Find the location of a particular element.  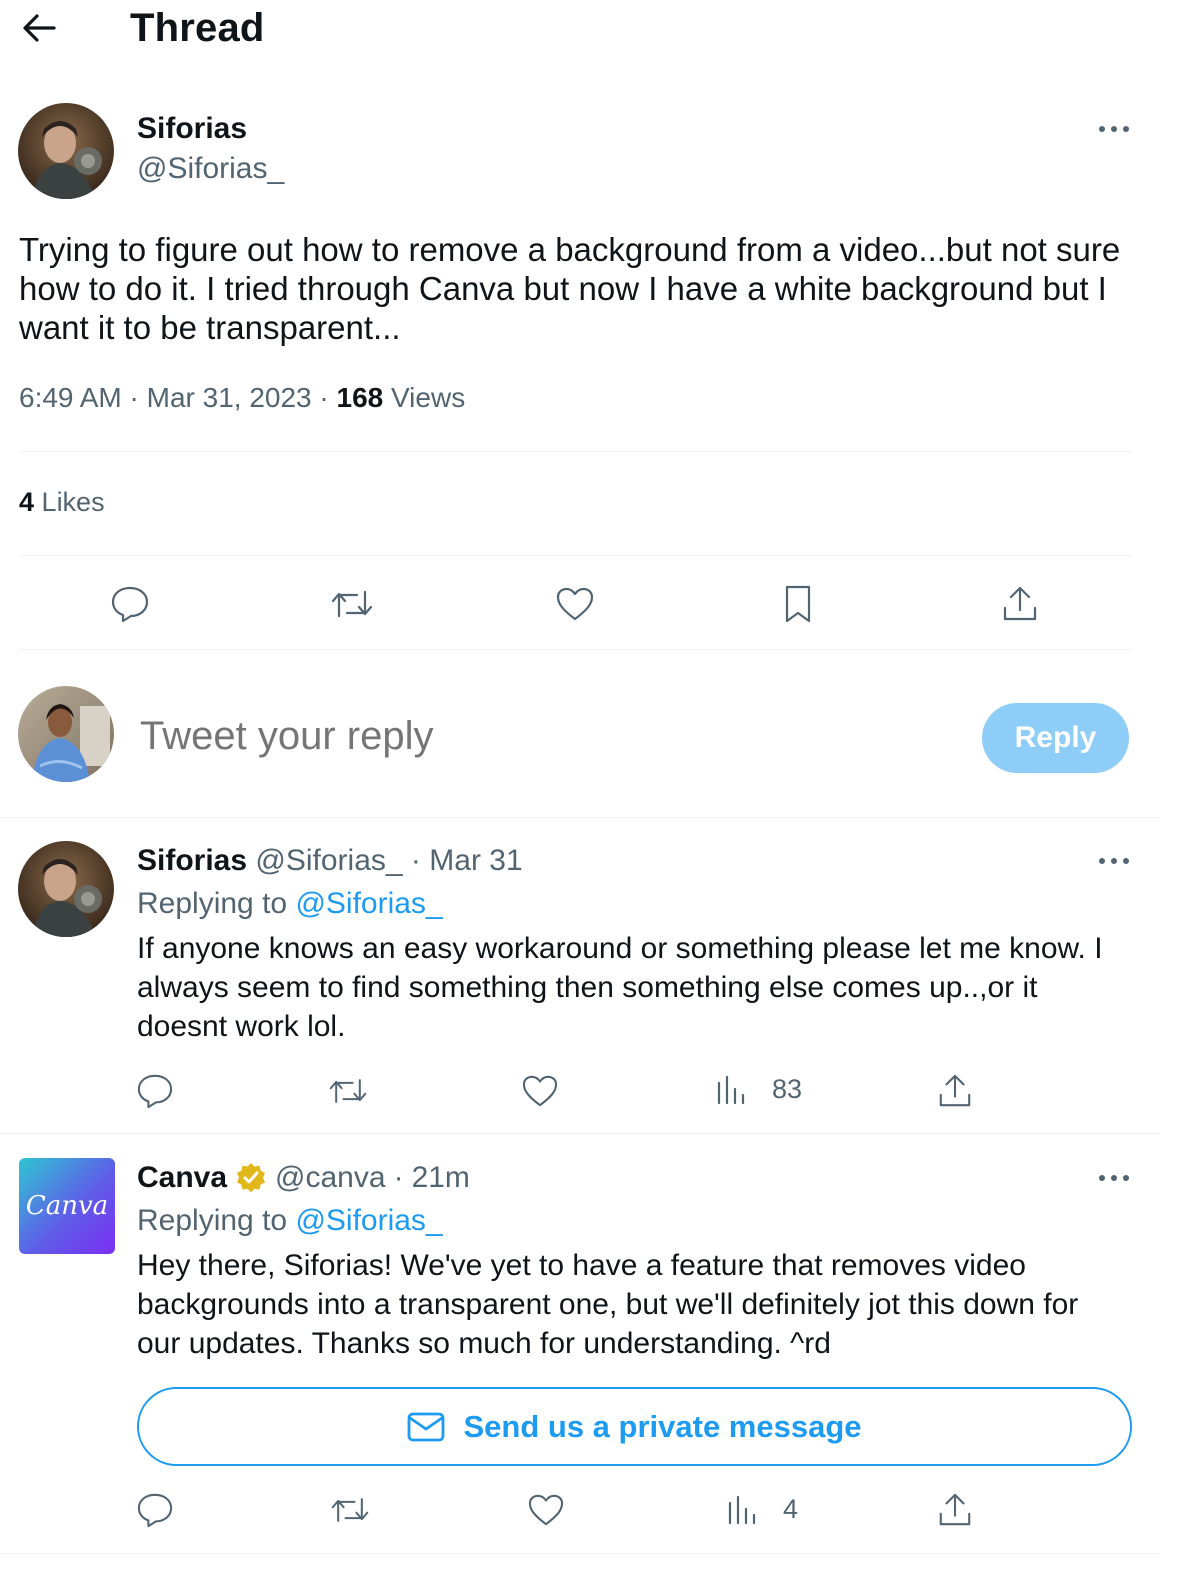

canva-avatar: Canva is located at coordinates (67, 1206).